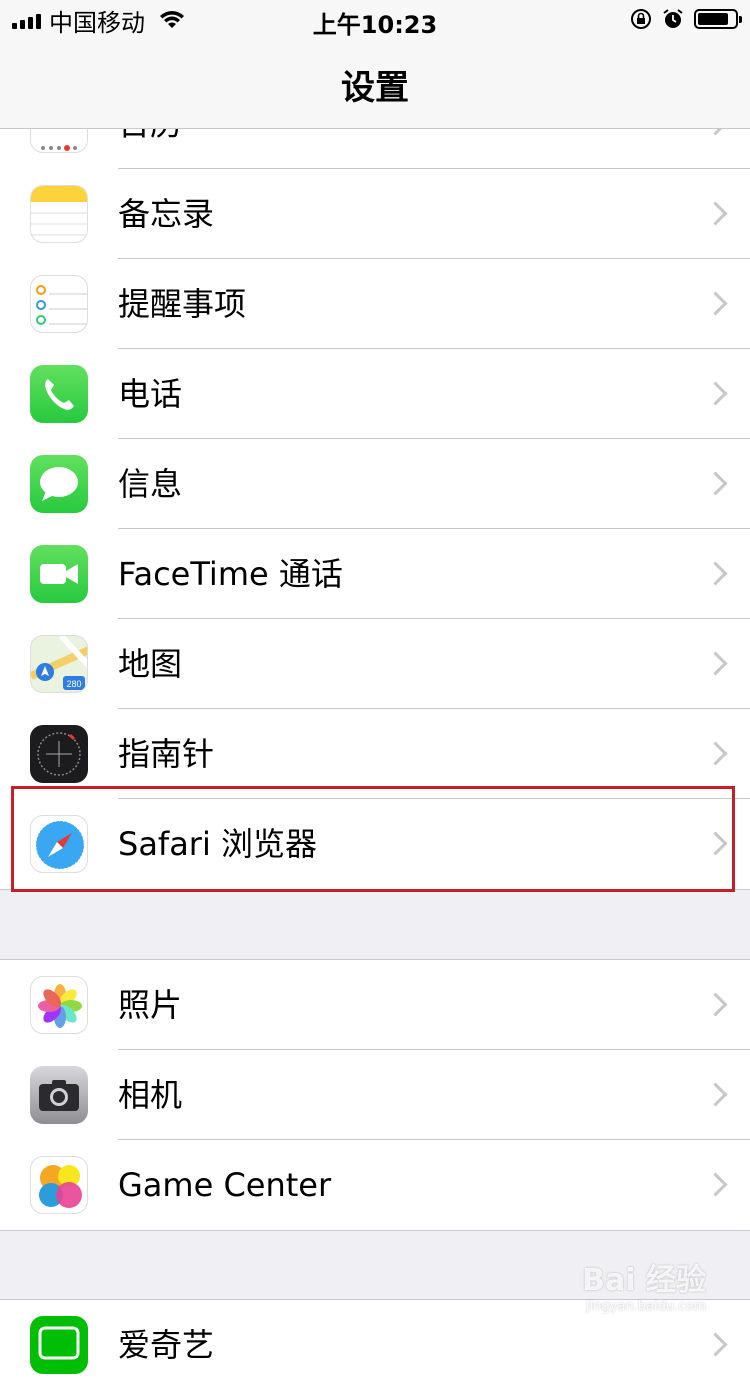 This screenshot has height=1390, width=750. What do you see at coordinates (59, 214) in the screenshot?
I see `notes-icon` at bounding box center [59, 214].